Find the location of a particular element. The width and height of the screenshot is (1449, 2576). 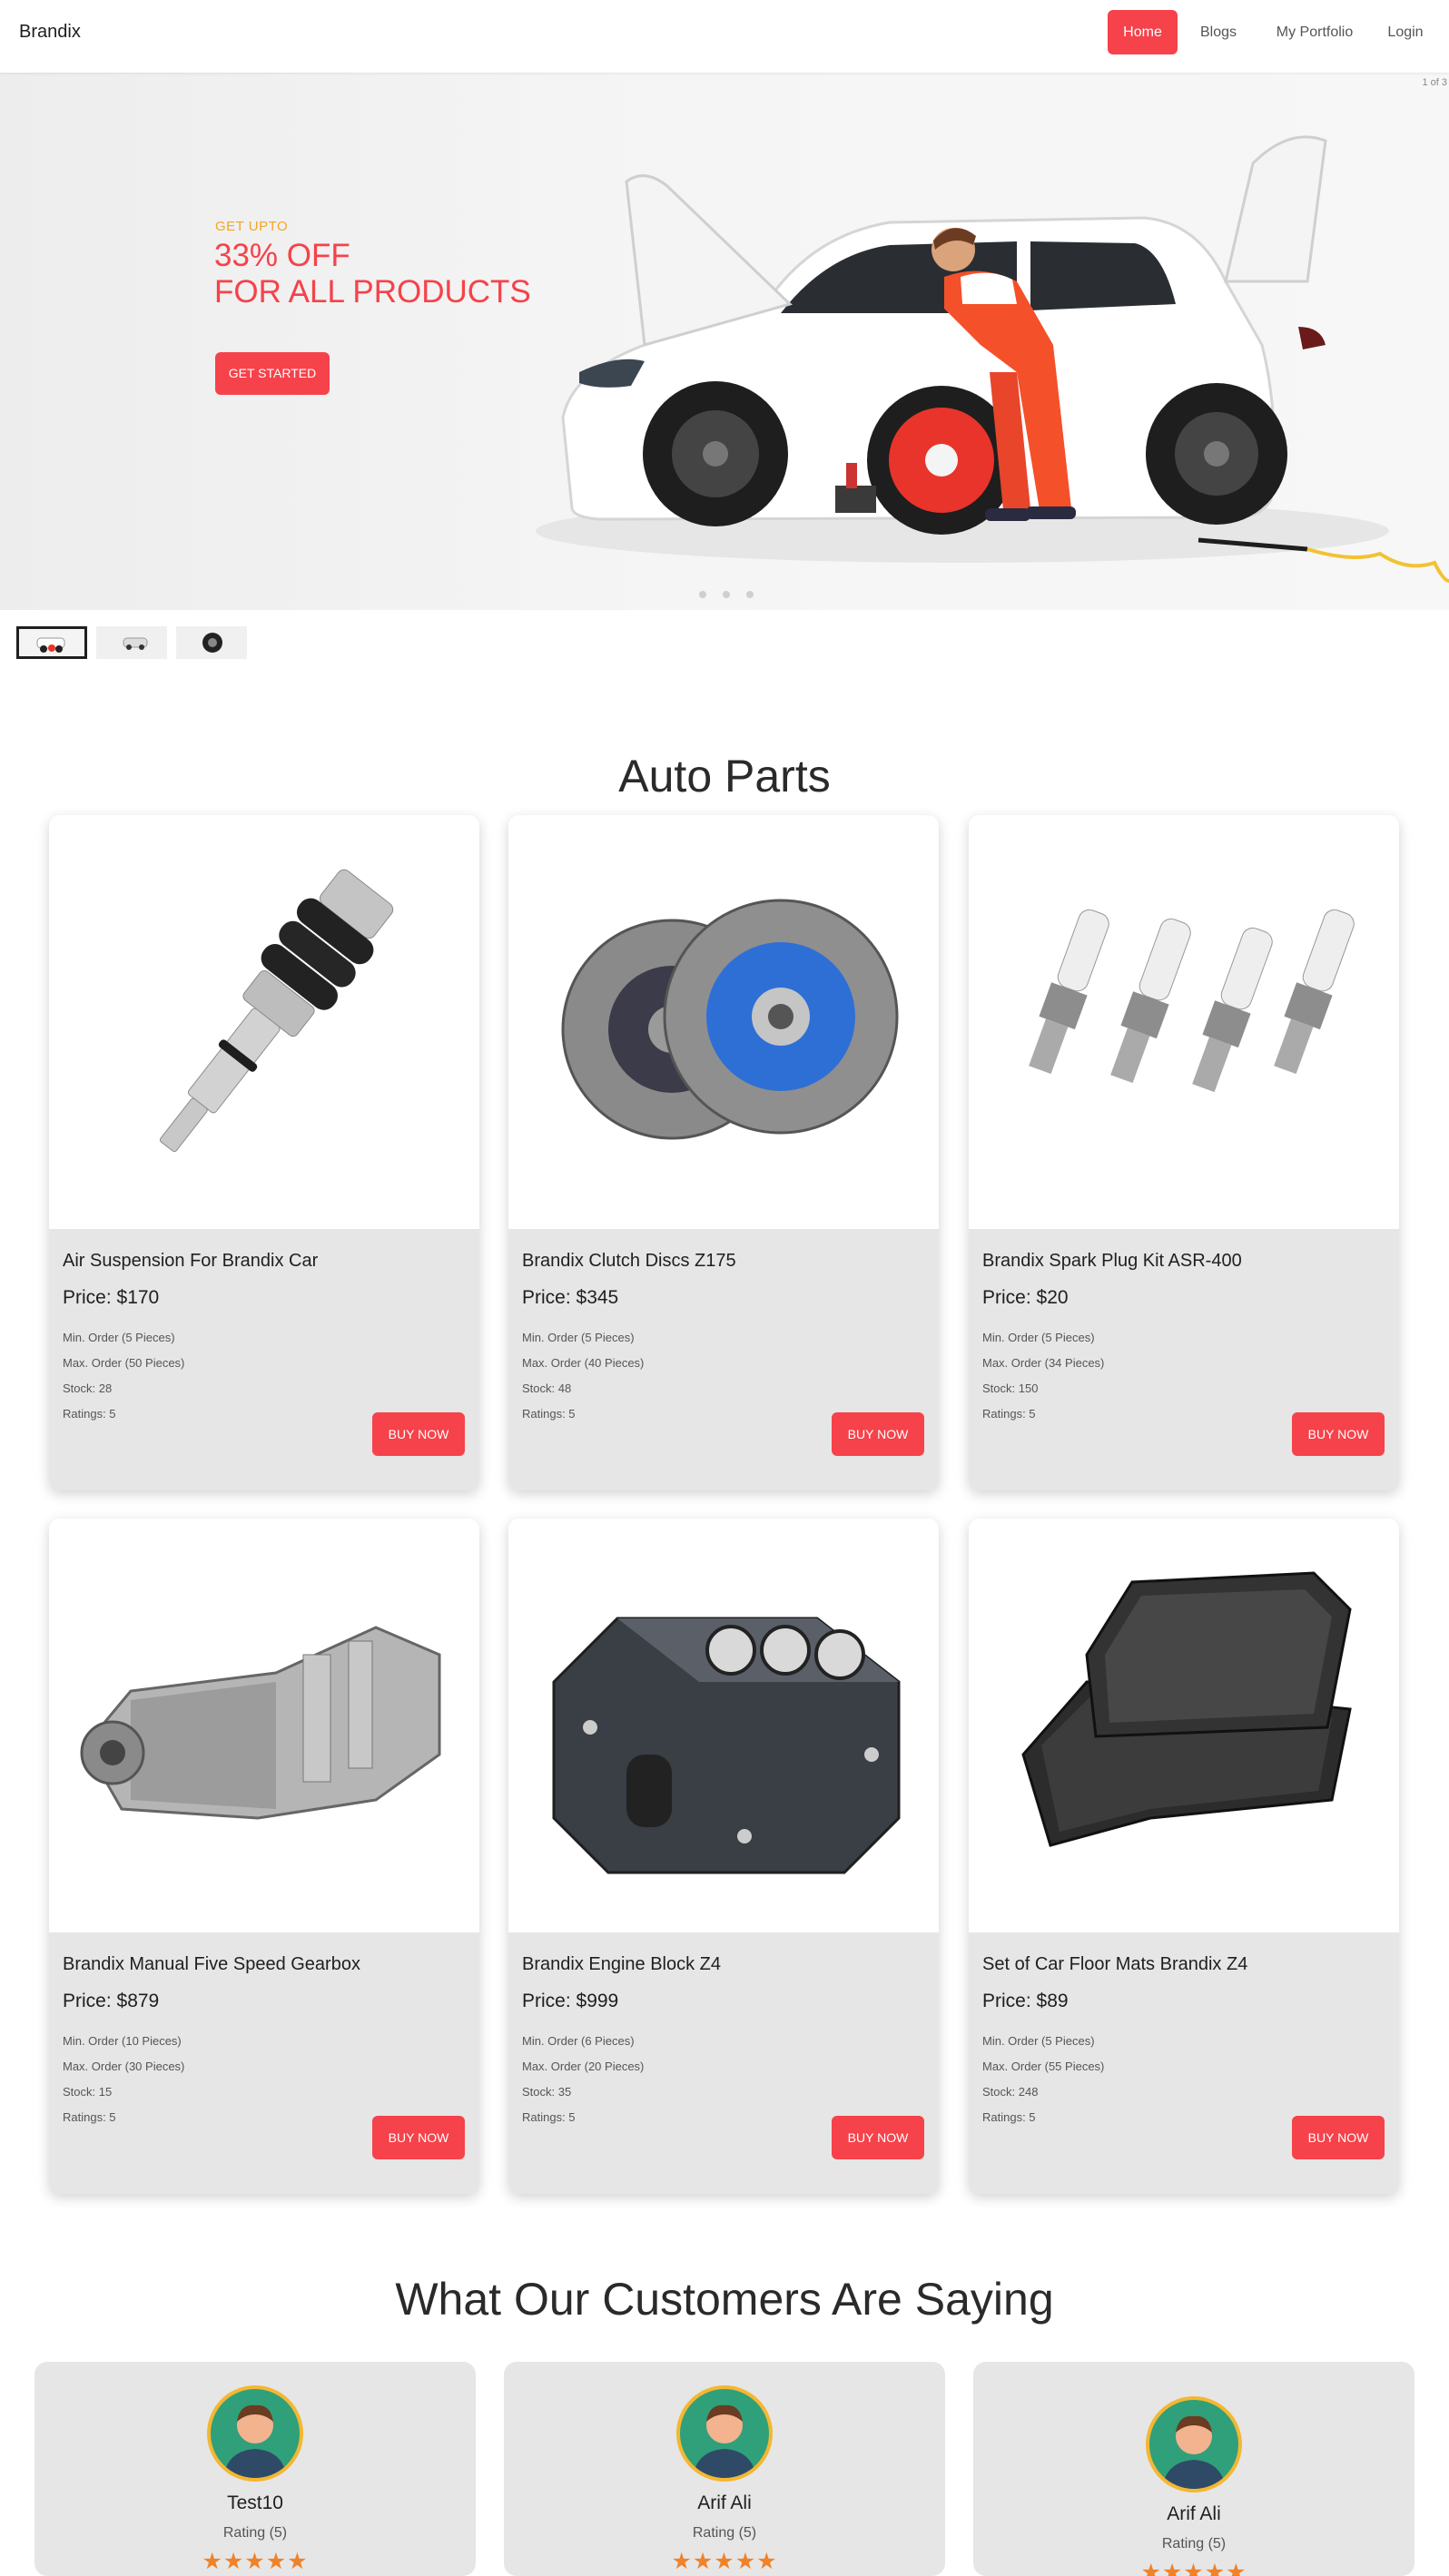

nav-home: Home is located at coordinates (1143, 32).